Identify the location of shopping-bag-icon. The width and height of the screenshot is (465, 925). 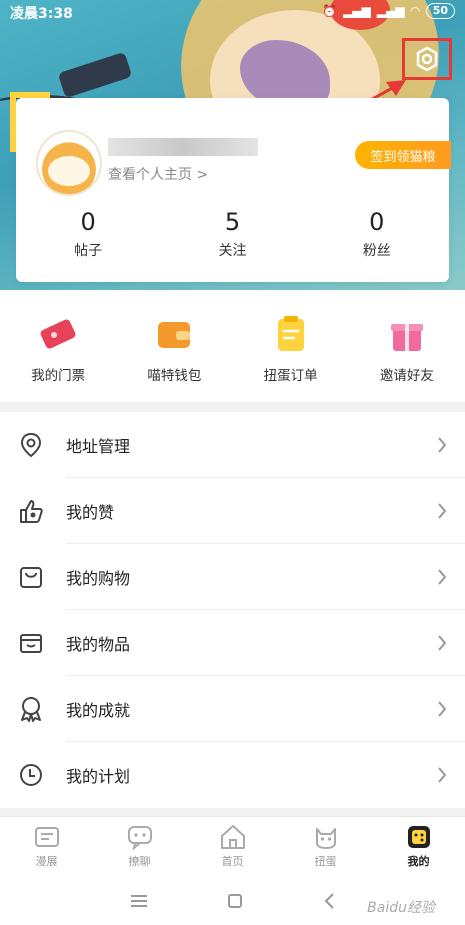
(31, 577).